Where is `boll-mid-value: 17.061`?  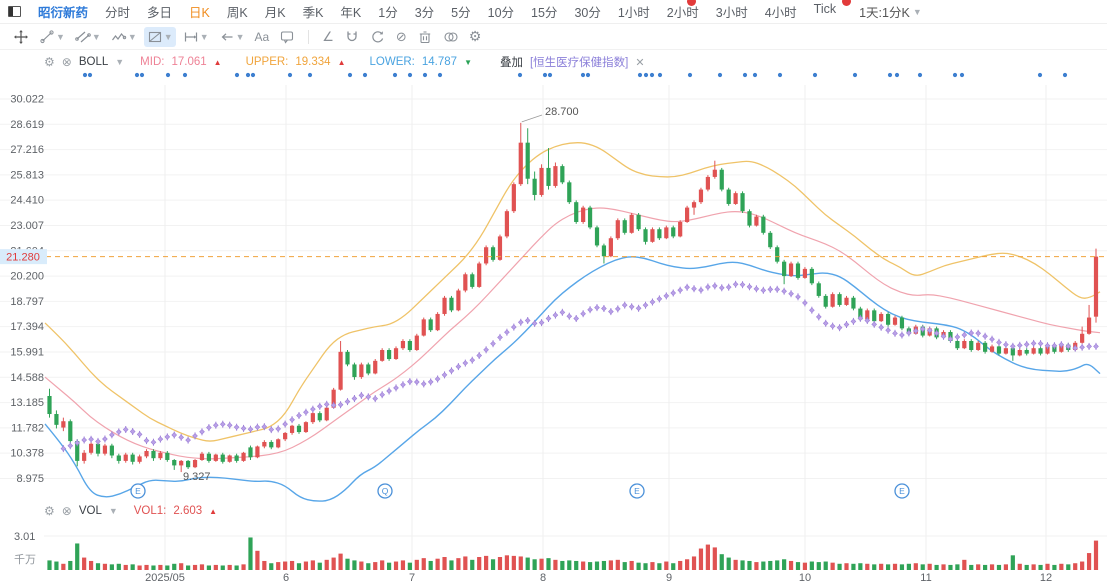
boll-mid-value: 17.061 is located at coordinates (189, 62).